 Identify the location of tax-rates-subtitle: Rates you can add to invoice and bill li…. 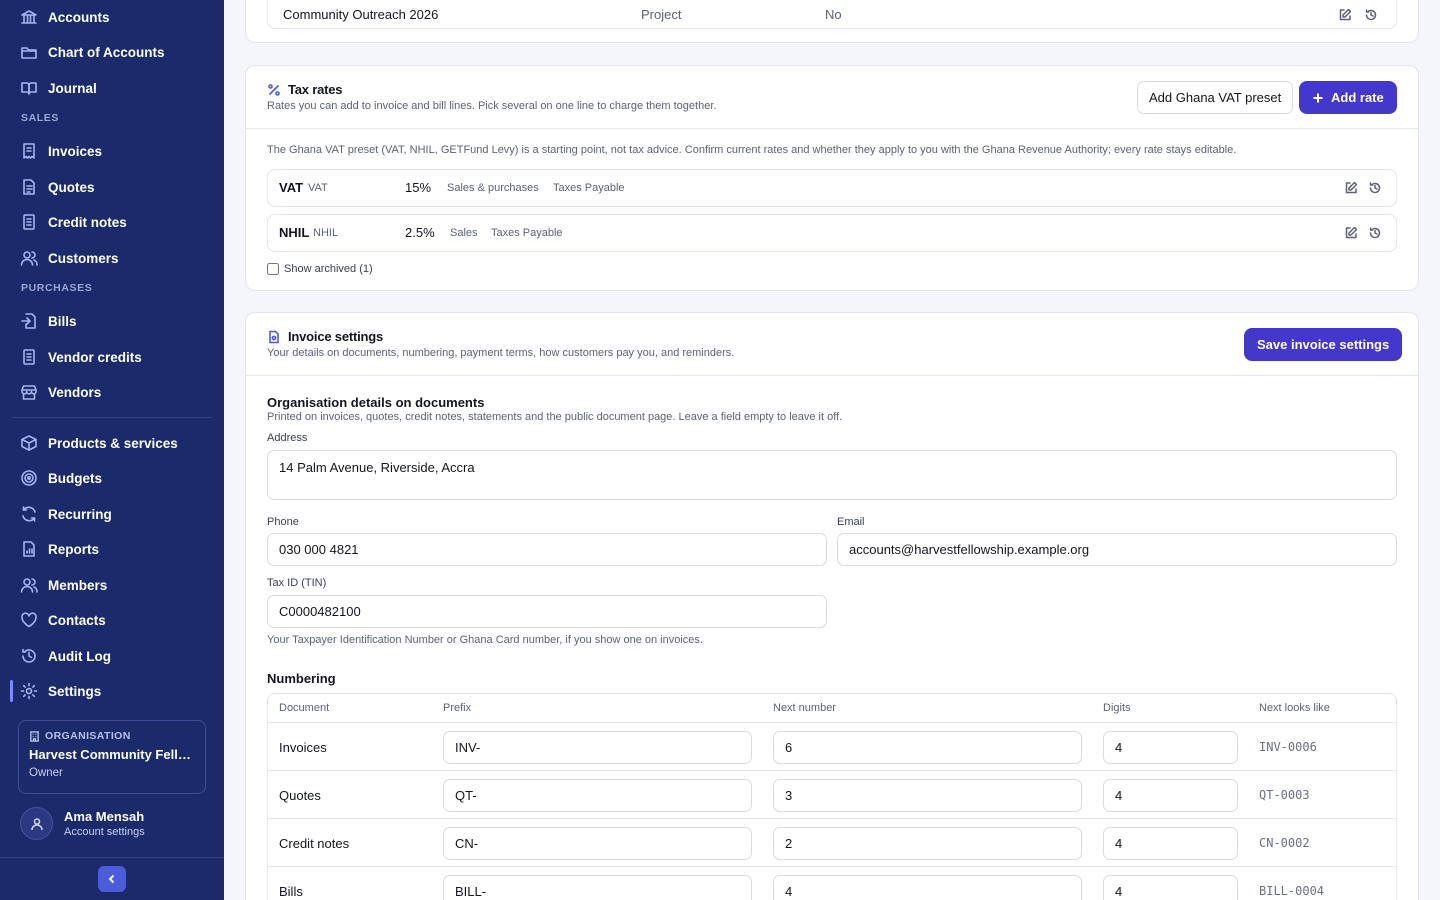
(492, 106).